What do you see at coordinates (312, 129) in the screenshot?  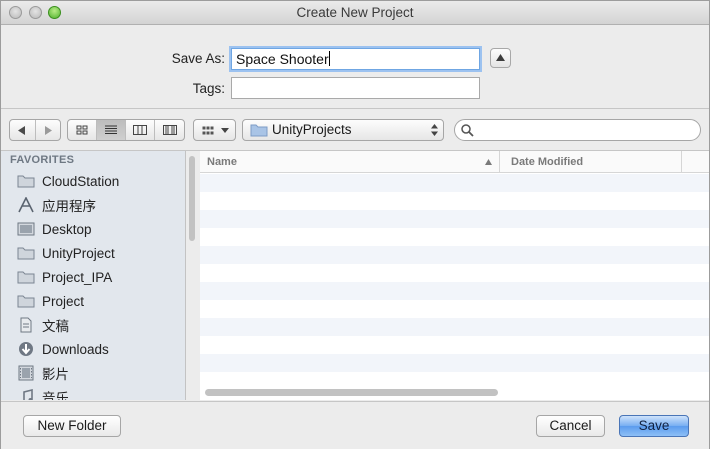 I see `location-label: UnityProjects` at bounding box center [312, 129].